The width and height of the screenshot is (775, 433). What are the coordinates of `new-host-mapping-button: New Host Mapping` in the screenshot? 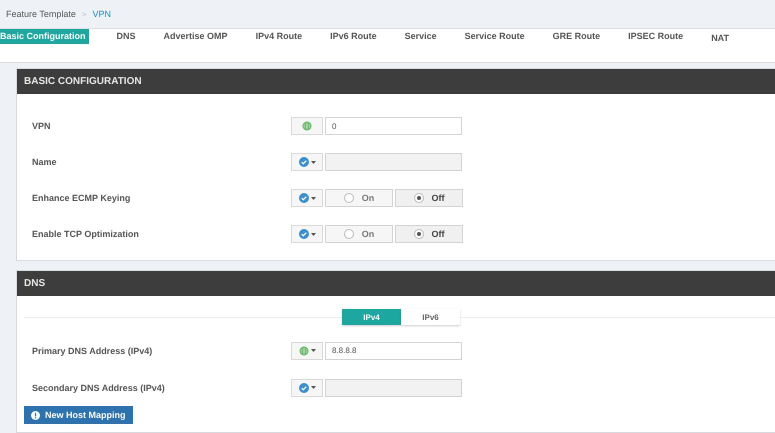 It's located at (78, 415).